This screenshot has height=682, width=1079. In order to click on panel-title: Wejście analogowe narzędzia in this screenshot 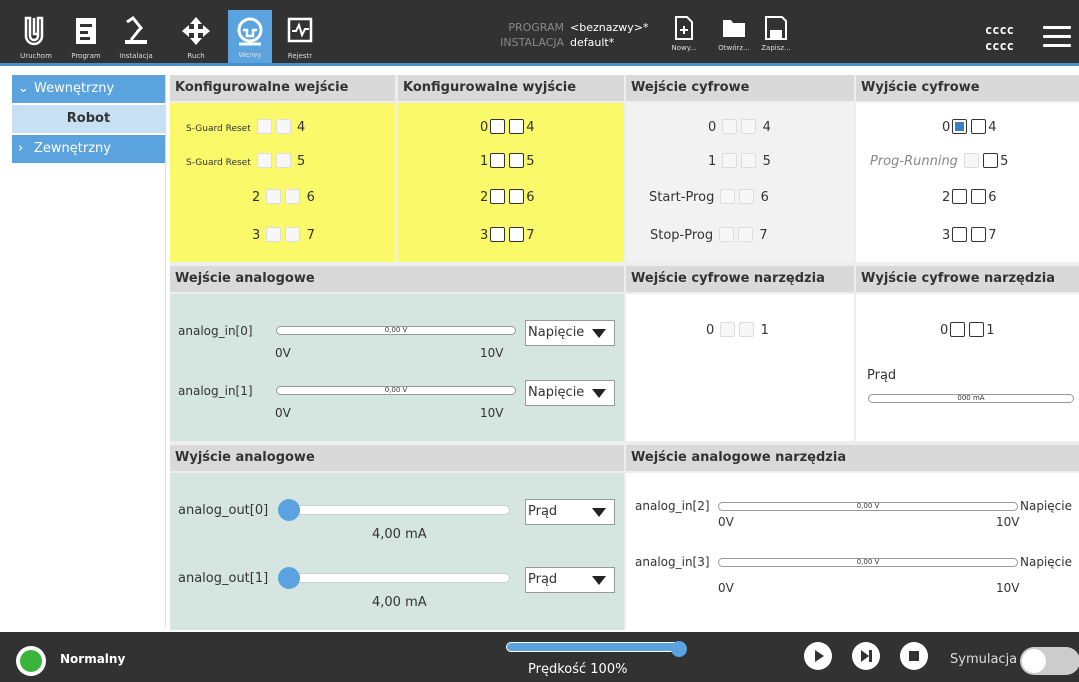, I will do `click(852, 458)`.